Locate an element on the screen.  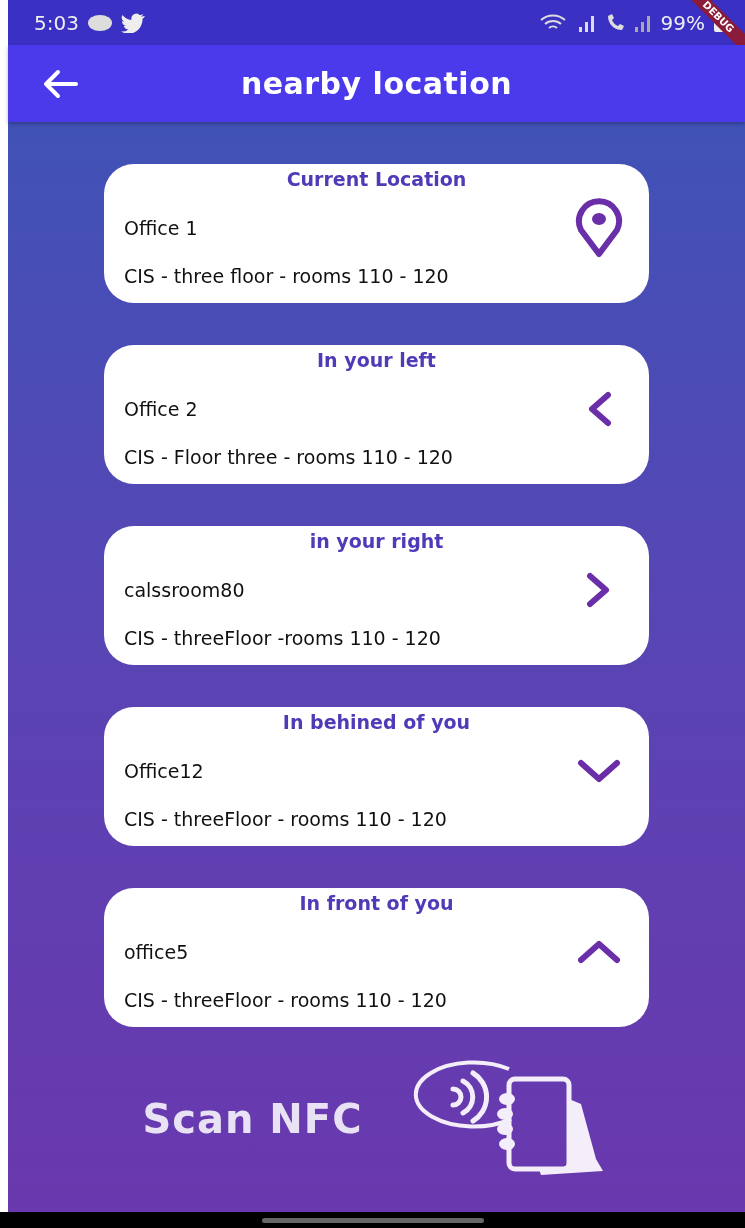
direction-heading: Current Location is located at coordinates (376, 179).